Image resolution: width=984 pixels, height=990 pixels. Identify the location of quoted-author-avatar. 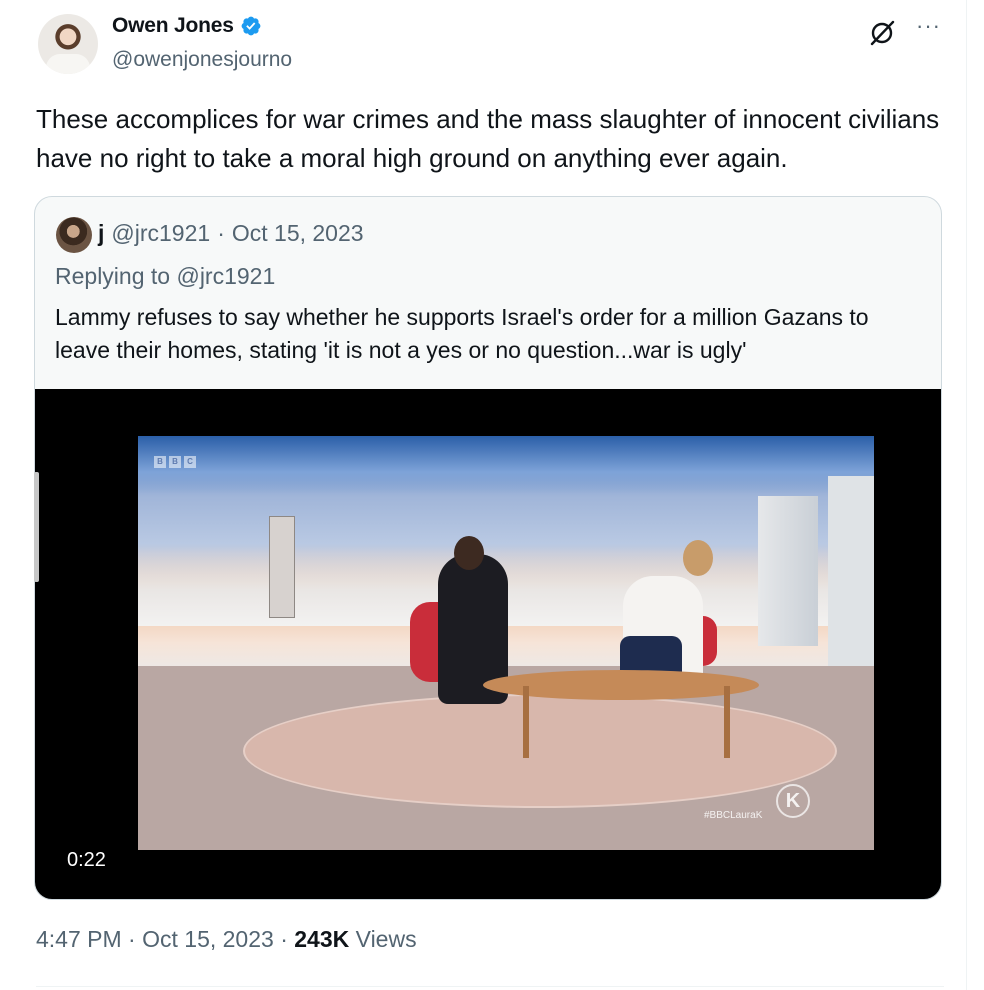
(74, 235).